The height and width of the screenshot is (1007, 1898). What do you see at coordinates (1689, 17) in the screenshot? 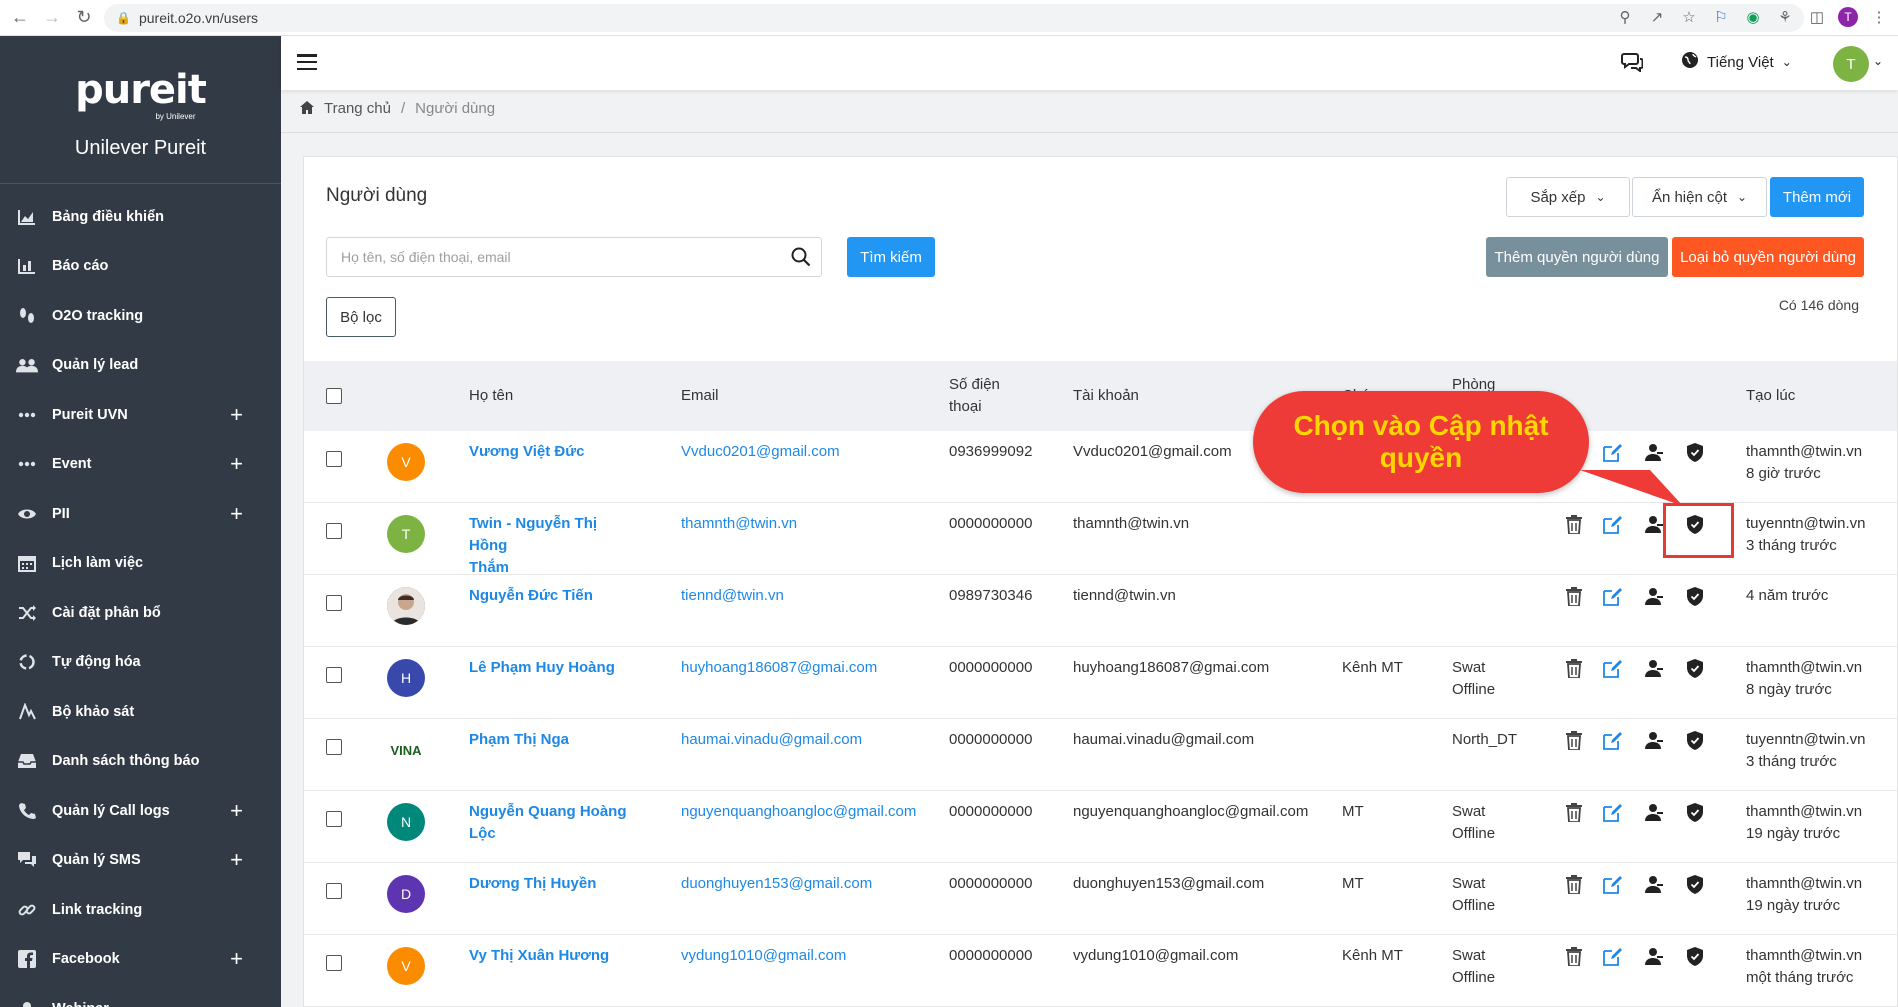
I see `bookmark-star-icon: ☆` at bounding box center [1689, 17].